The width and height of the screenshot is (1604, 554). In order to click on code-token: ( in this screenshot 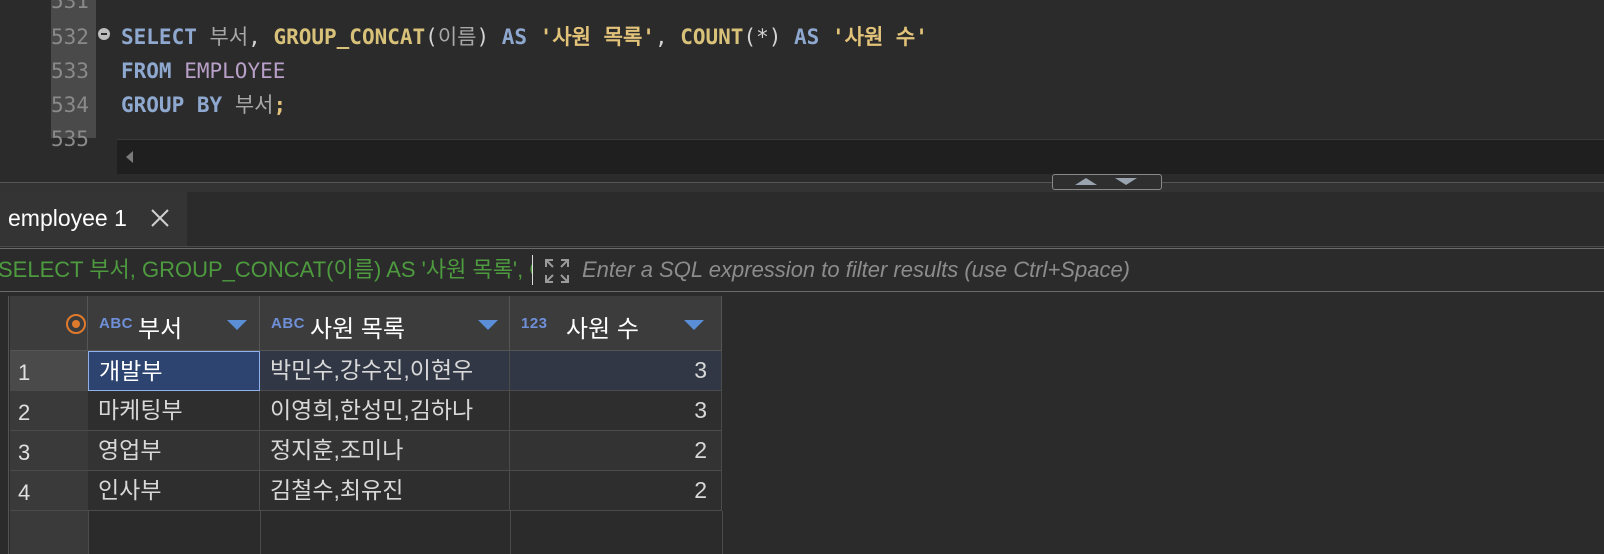, I will do `click(431, 37)`.